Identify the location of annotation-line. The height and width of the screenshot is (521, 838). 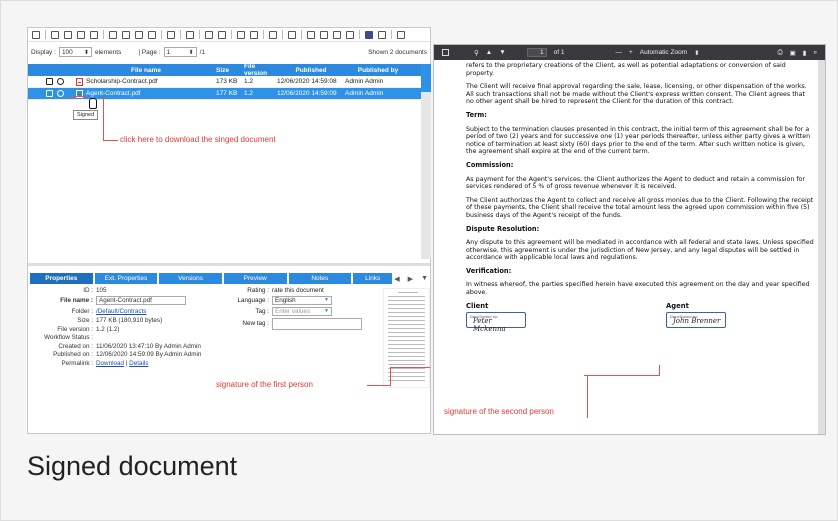
(378, 385).